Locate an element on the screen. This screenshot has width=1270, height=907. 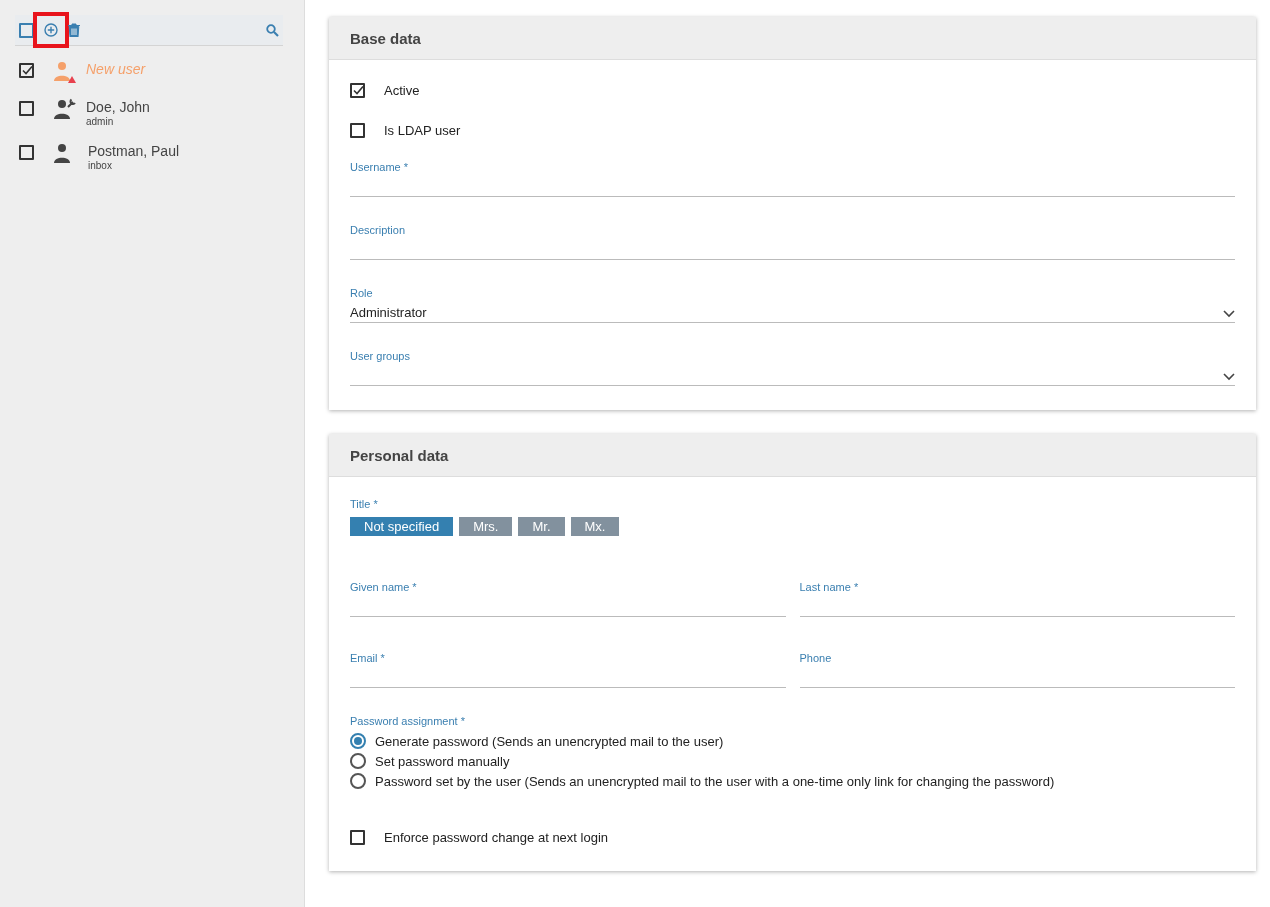
plus-circle-icon is located at coordinates (51, 30).